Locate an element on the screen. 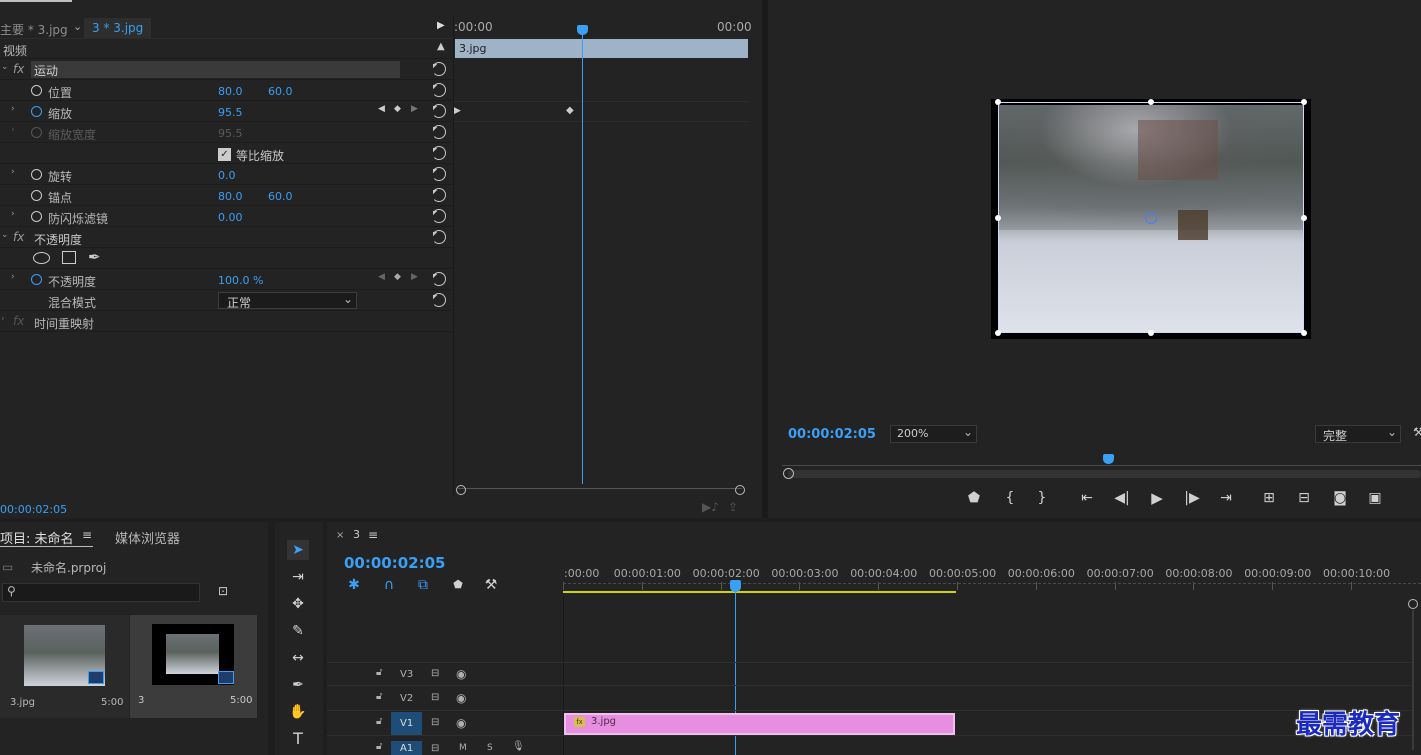 The height and width of the screenshot is (755, 1421). prev-keyframe-icon: ◀ is located at coordinates (381, 109).